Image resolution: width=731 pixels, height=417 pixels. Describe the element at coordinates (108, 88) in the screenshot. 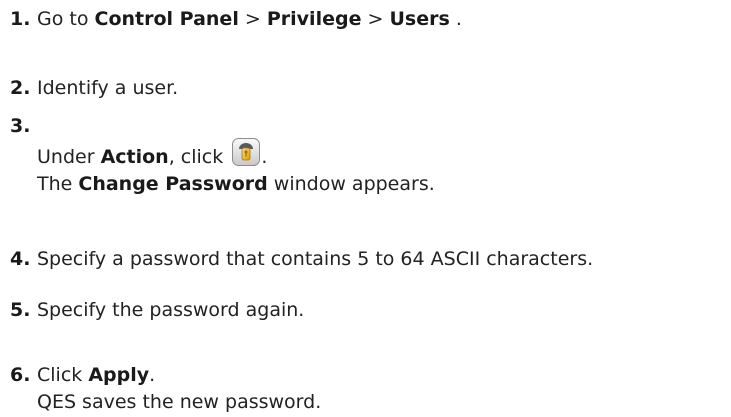

I see `step-text: Identify a user.` at that location.